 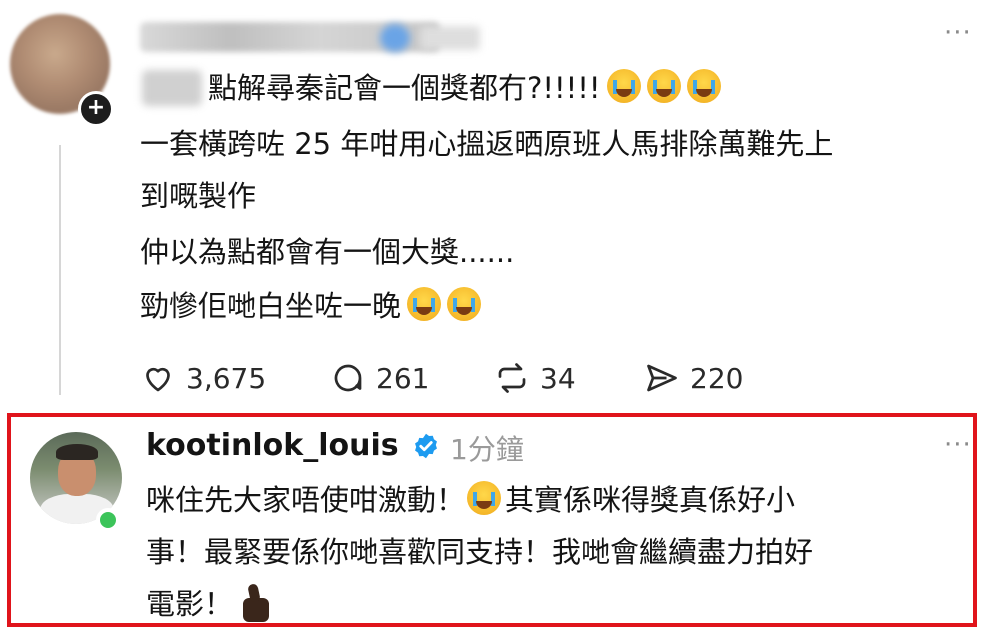 I want to click on comment-icon, so click(x=348, y=378).